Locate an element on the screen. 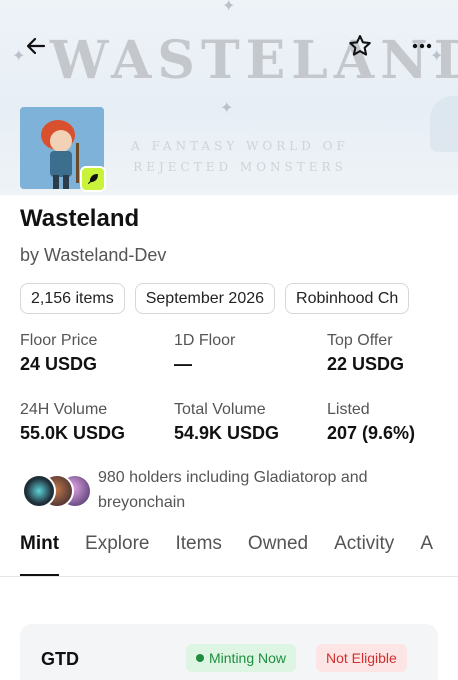 Image resolution: width=458 pixels, height=680 pixels. more-options-button is located at coordinates (422, 46).